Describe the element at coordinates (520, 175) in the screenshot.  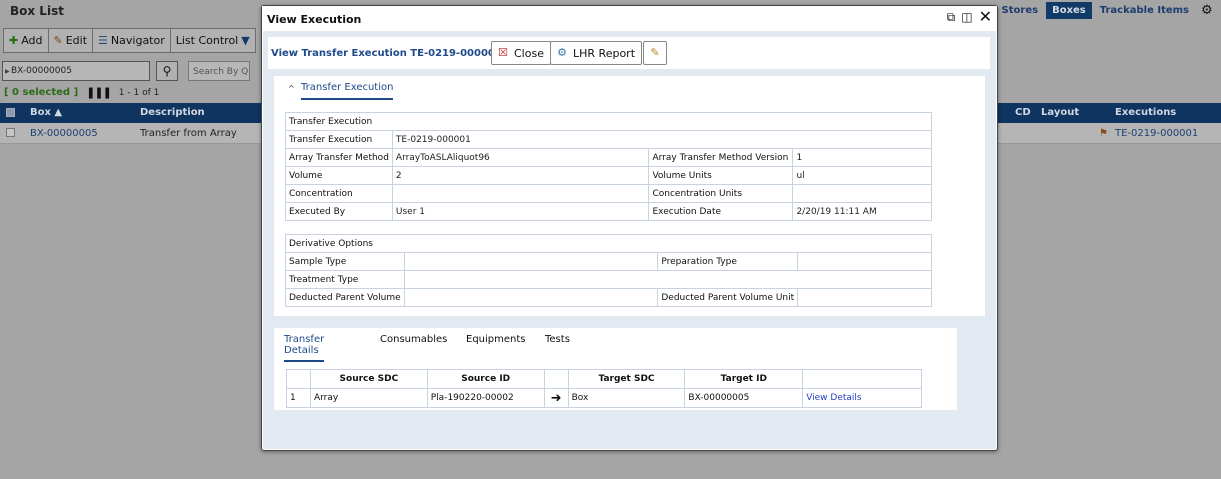
I see `field-value: 2` at that location.